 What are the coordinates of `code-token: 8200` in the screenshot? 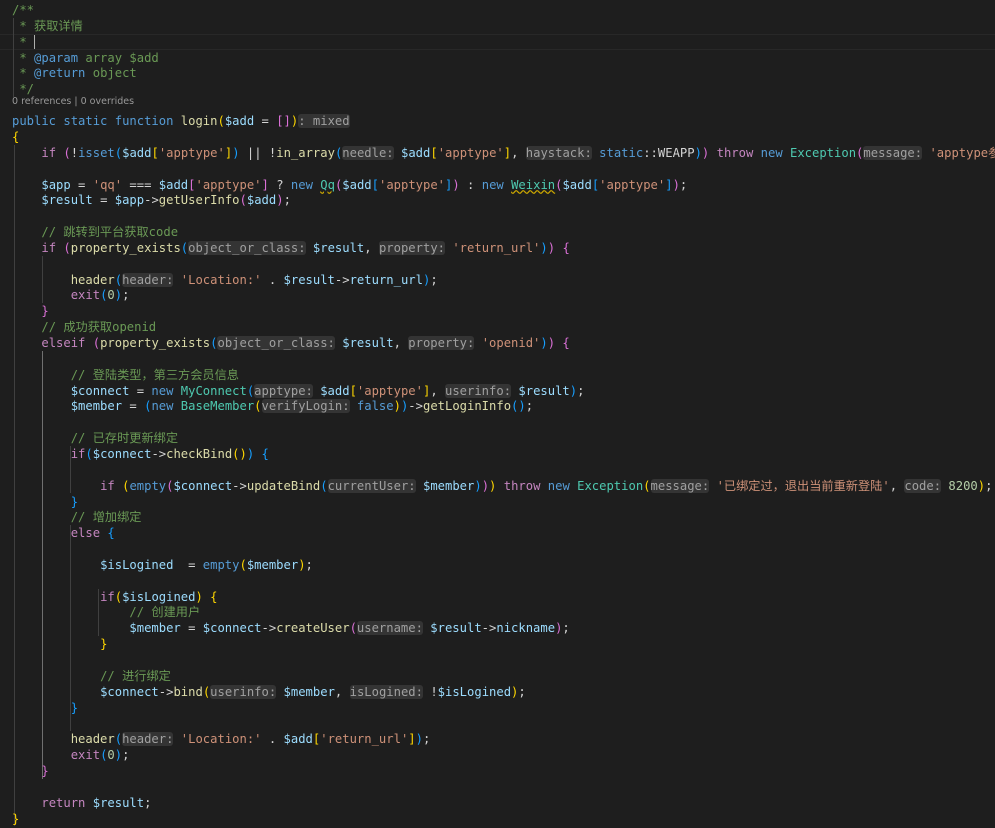 It's located at (963, 485).